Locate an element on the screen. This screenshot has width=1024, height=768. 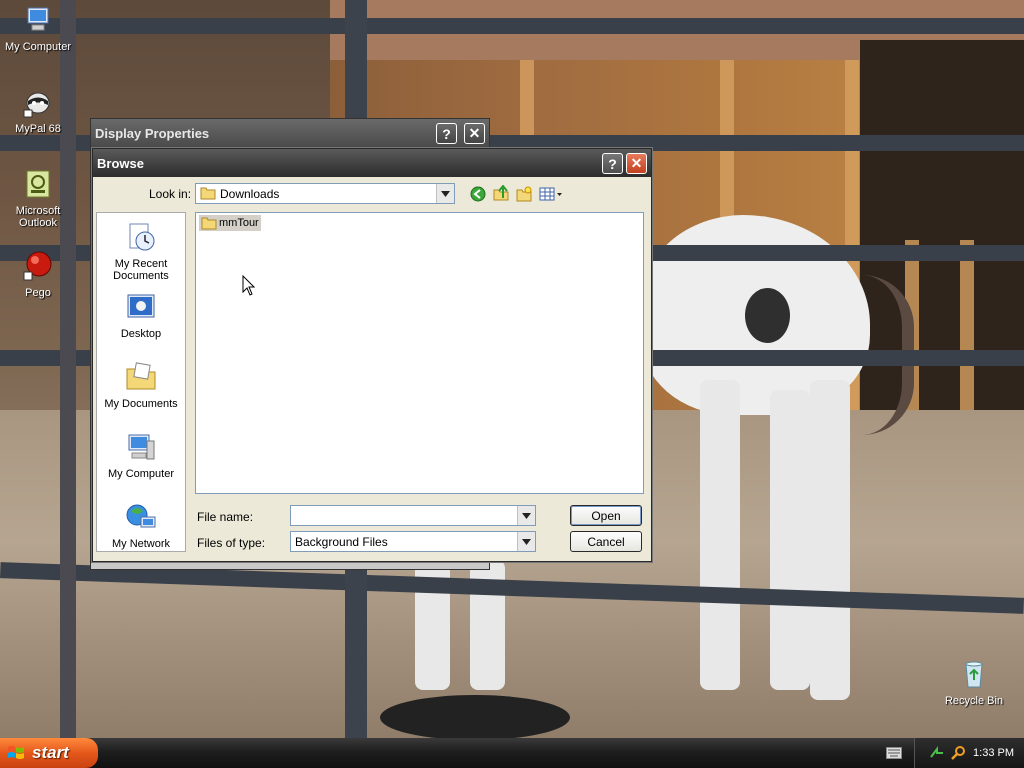
place-my-documents: My Documents is located at coordinates (141, 385).